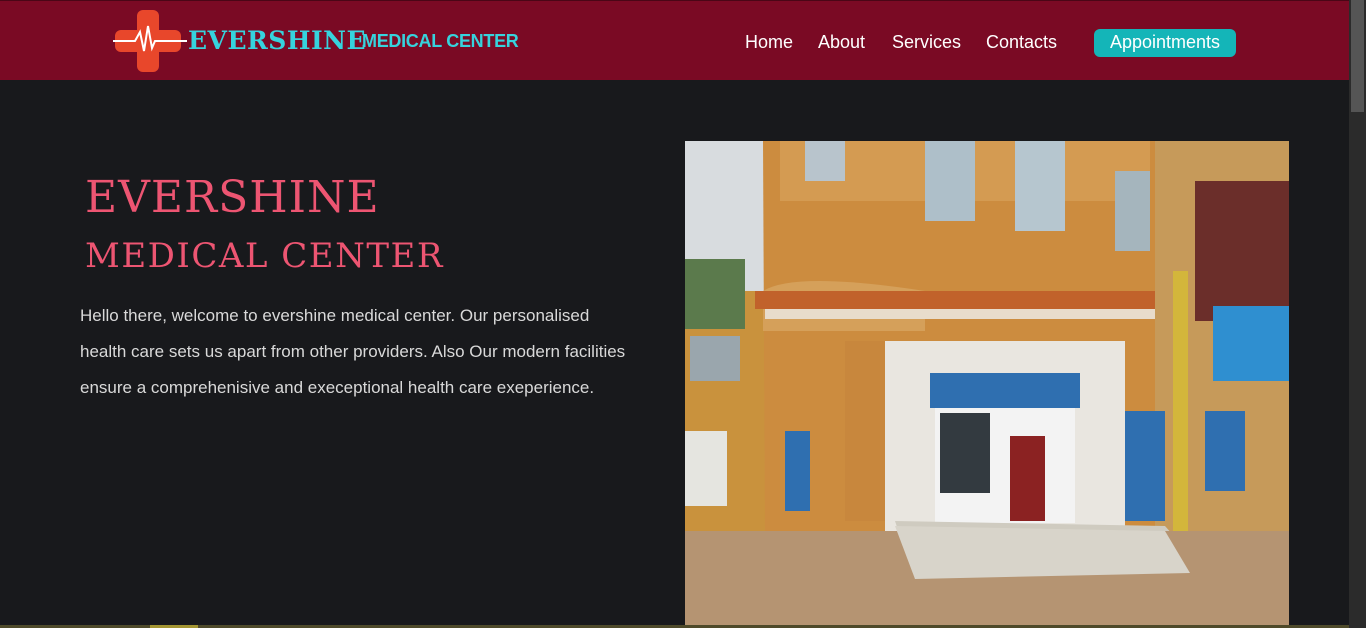  I want to click on scrollbar-thumb, so click(1357, 56).